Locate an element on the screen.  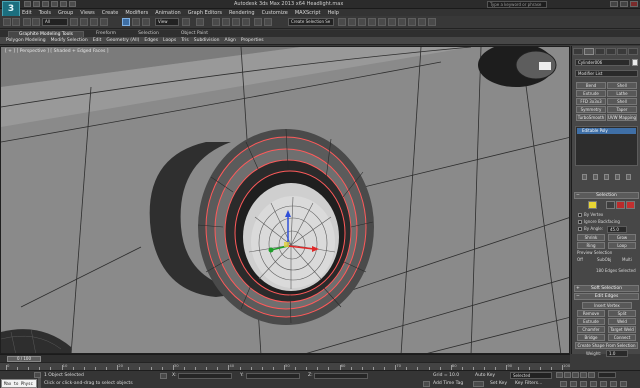
modify-tab-icon is located at coordinates (589, 51).